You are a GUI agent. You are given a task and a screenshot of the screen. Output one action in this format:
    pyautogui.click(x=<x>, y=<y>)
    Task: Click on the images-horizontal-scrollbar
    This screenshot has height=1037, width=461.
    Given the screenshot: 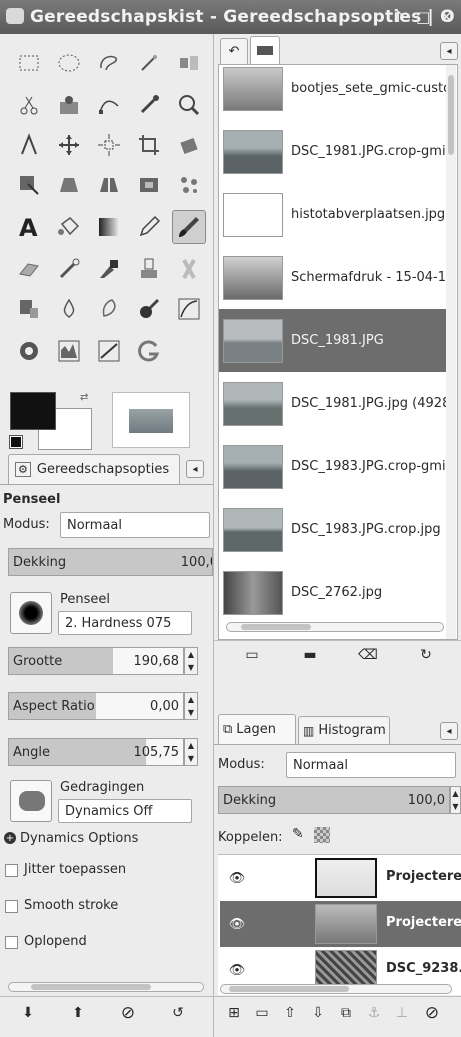 What is the action you would take?
    pyautogui.click(x=335, y=627)
    